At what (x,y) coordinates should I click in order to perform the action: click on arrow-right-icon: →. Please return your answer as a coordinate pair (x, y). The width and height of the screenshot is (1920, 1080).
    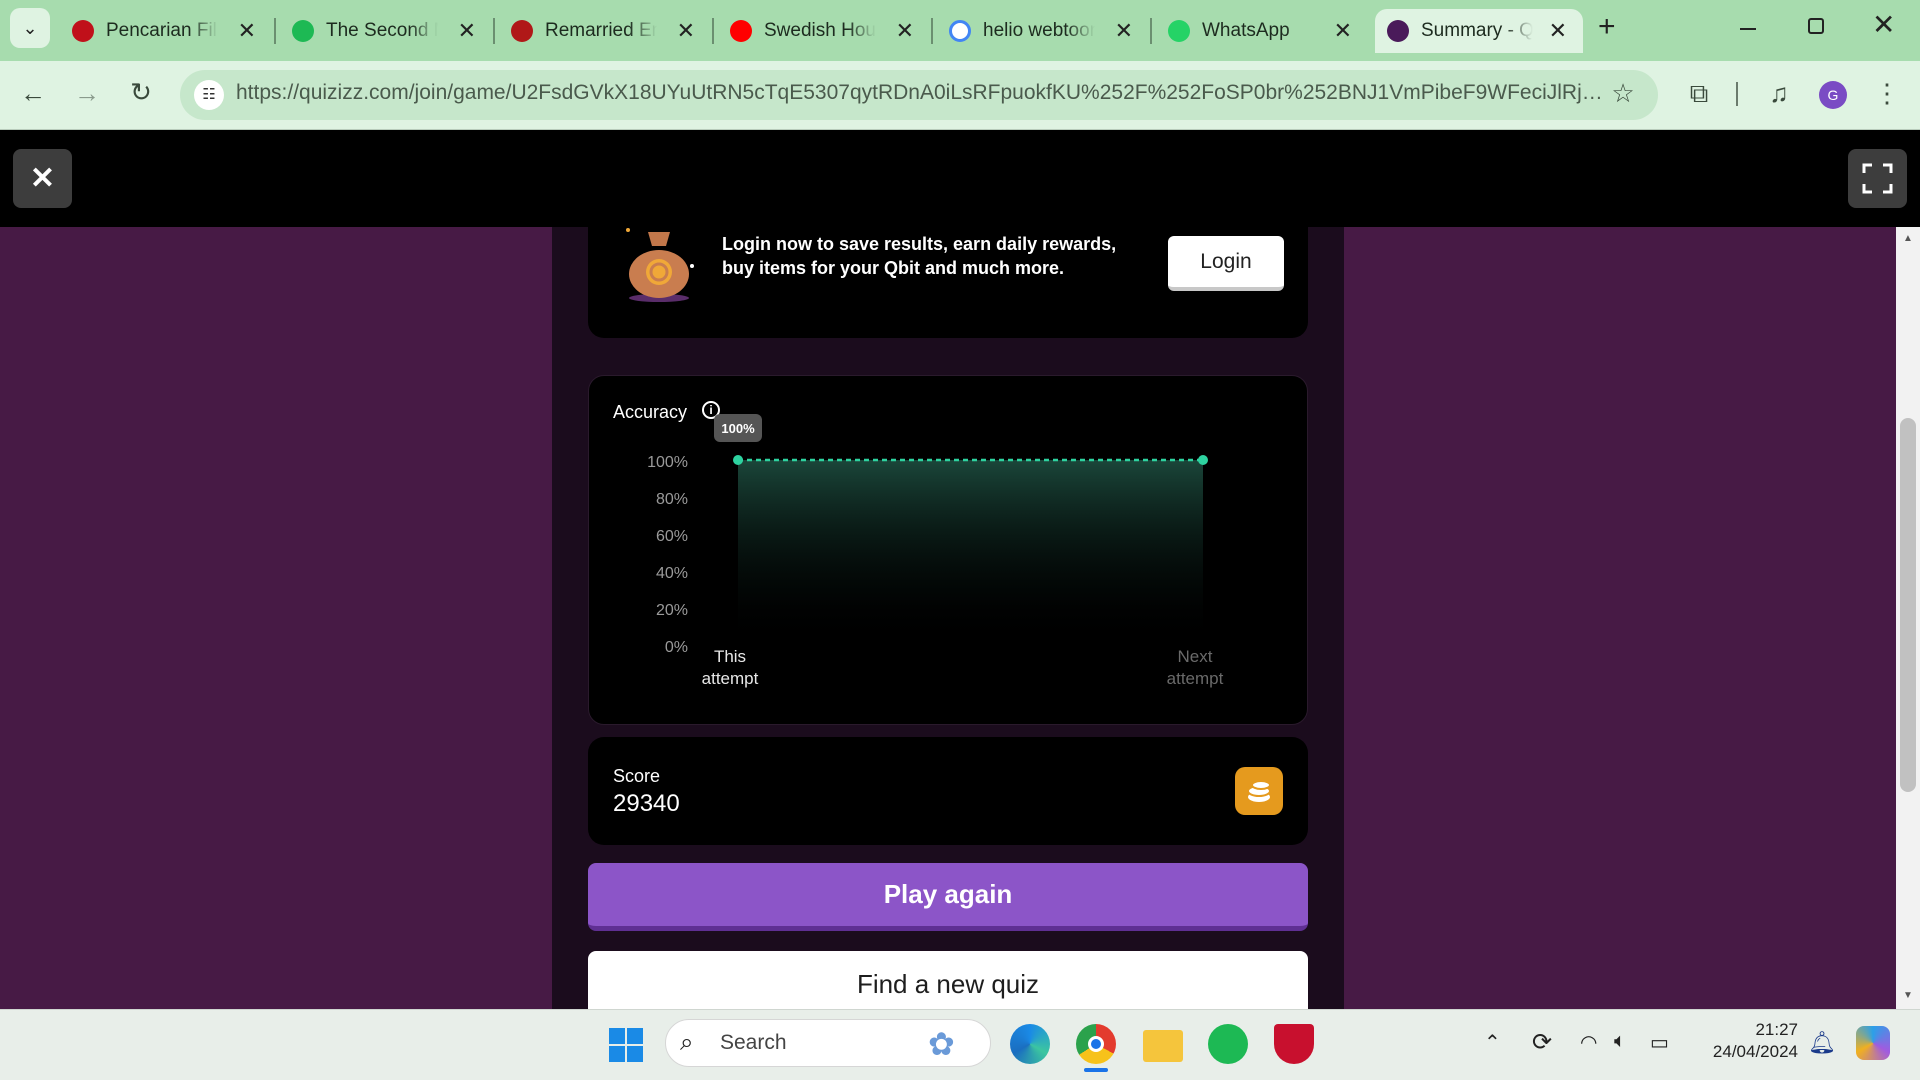
    Looking at the image, I should click on (87, 93).